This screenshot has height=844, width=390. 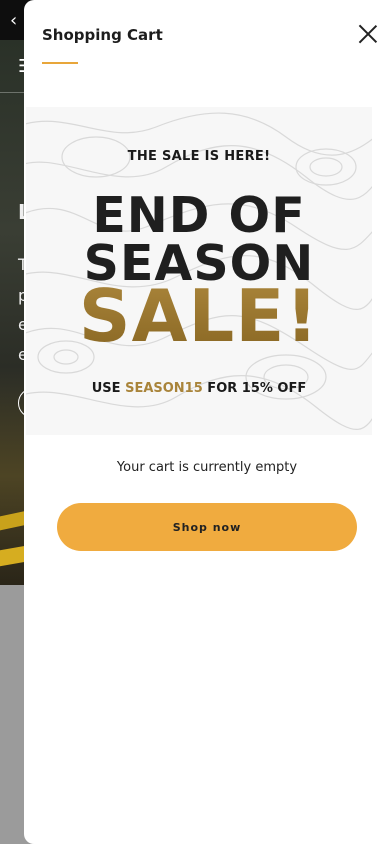 What do you see at coordinates (60, 63) in the screenshot?
I see `title-underline` at bounding box center [60, 63].